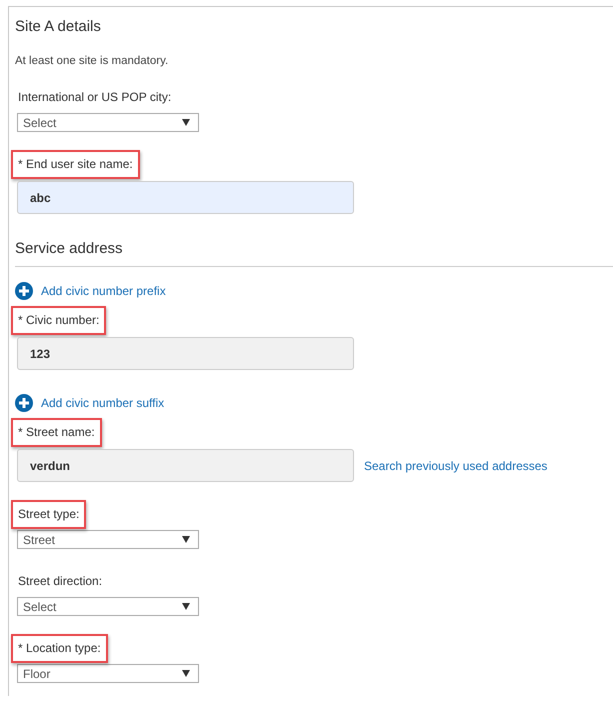 This screenshot has width=613, height=704. I want to click on input-field: verdun, so click(185, 465).